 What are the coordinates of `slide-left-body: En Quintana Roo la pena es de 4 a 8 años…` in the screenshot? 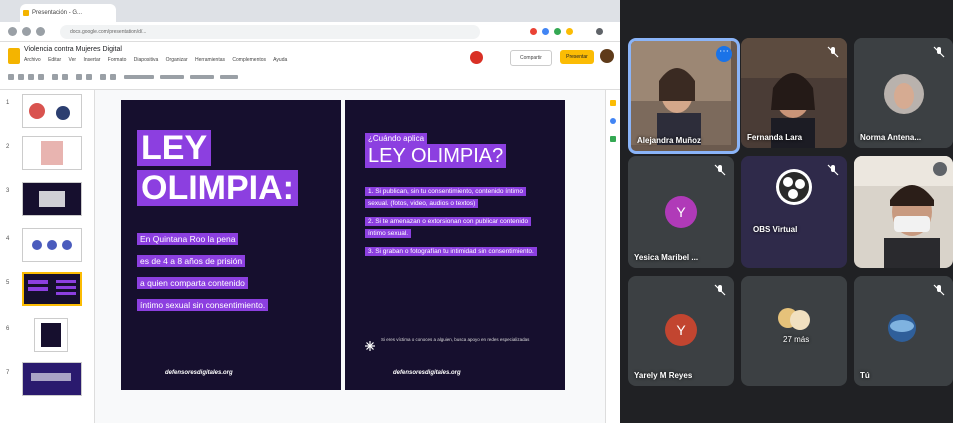 It's located at (237, 272).